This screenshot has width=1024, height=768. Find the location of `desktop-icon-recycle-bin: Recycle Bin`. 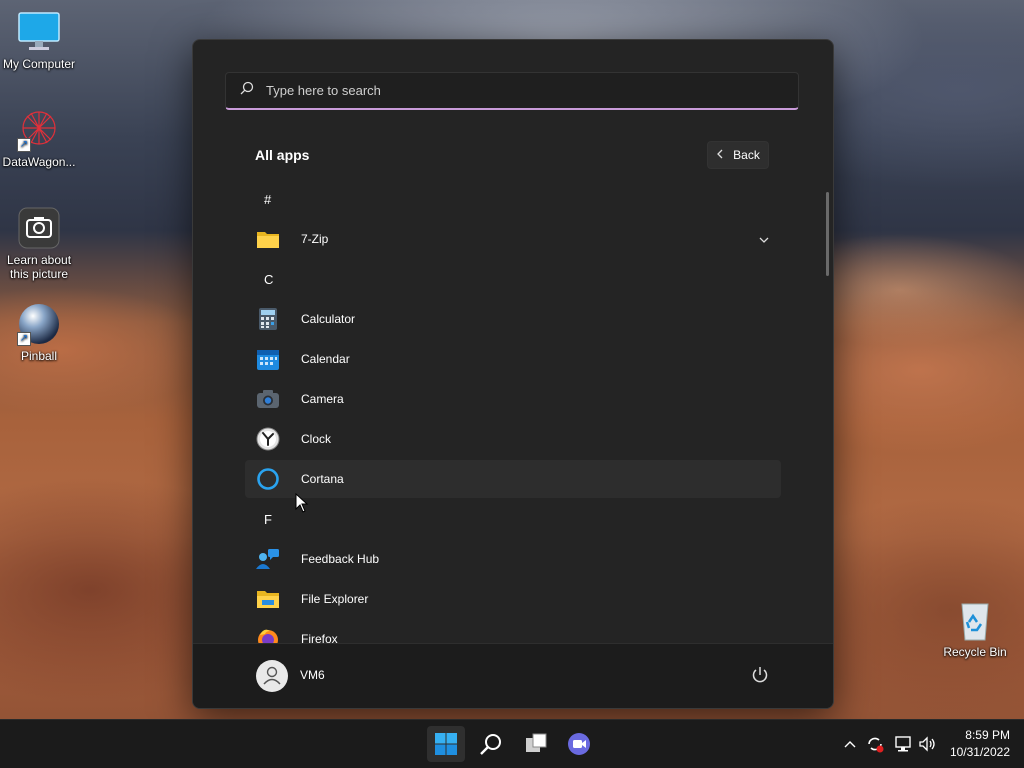

desktop-icon-recycle-bin: Recycle Bin is located at coordinates (975, 628).